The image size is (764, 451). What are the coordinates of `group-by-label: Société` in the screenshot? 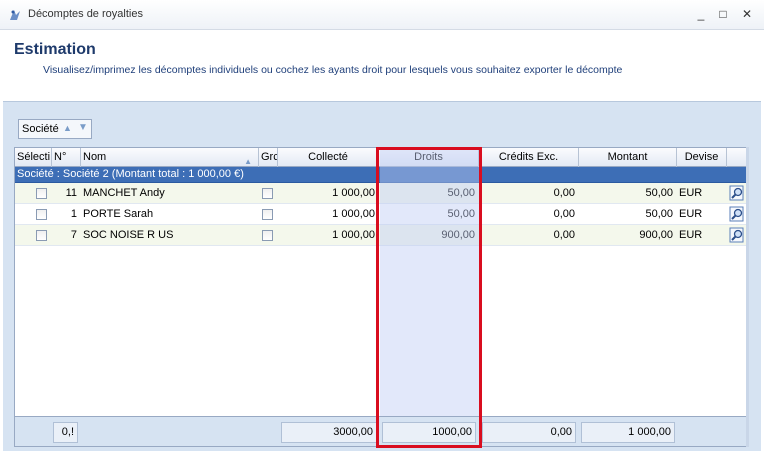 It's located at (40, 129).